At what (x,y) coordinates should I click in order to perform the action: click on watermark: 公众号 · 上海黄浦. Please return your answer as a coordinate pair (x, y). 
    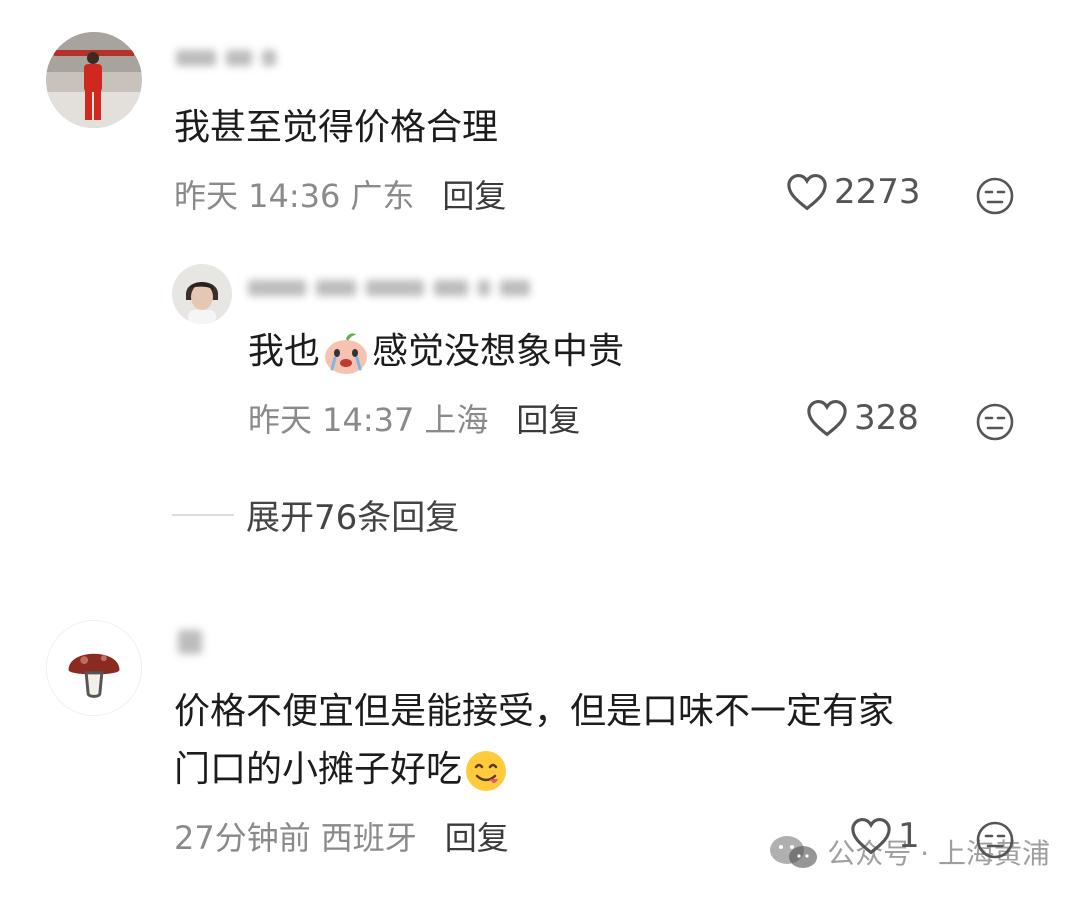
    Looking at the image, I should click on (908, 852).